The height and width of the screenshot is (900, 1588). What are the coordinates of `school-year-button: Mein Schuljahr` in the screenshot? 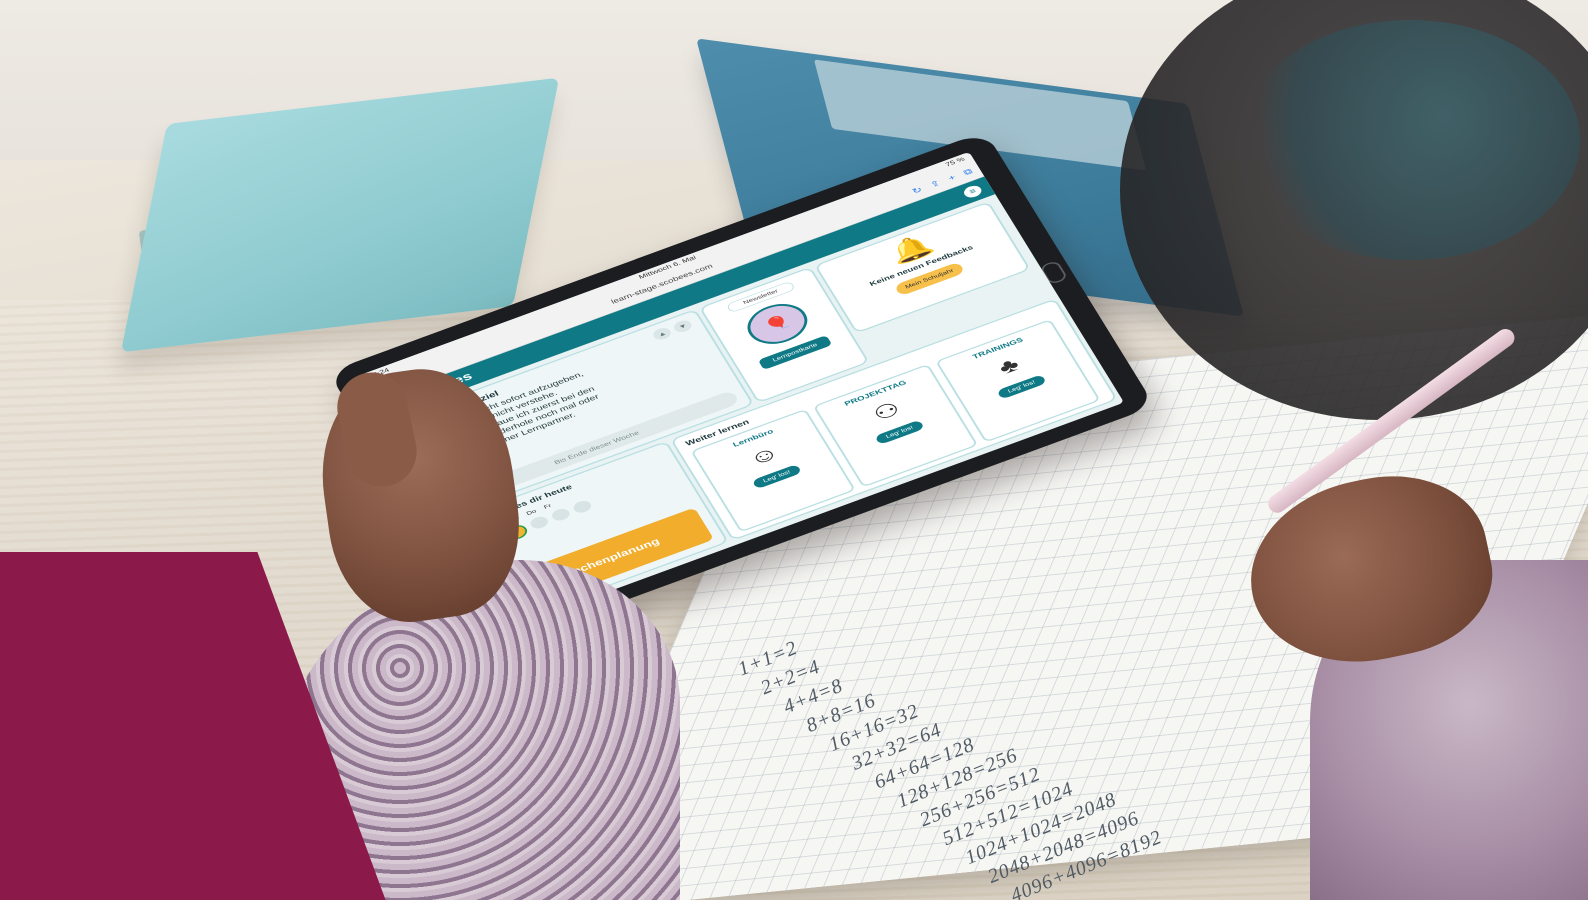 It's located at (929, 279).